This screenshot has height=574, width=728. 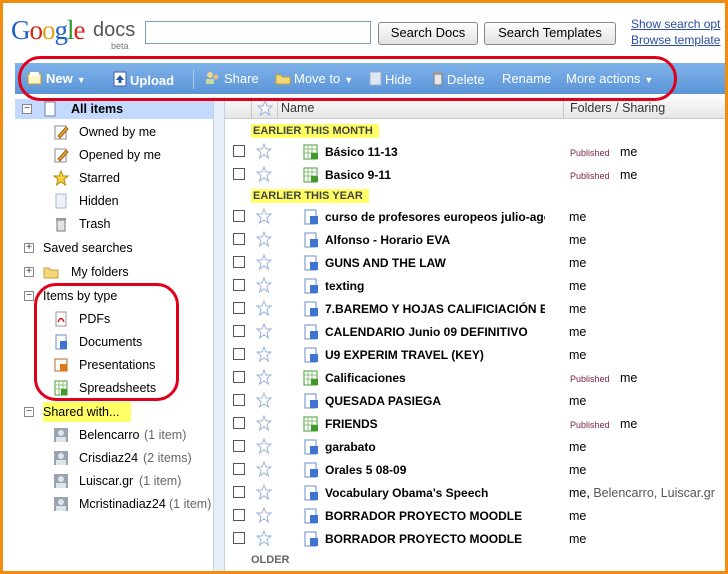 What do you see at coordinates (114, 272) in the screenshot?
I see `sidebar-item-my-folders: + My folders` at bounding box center [114, 272].